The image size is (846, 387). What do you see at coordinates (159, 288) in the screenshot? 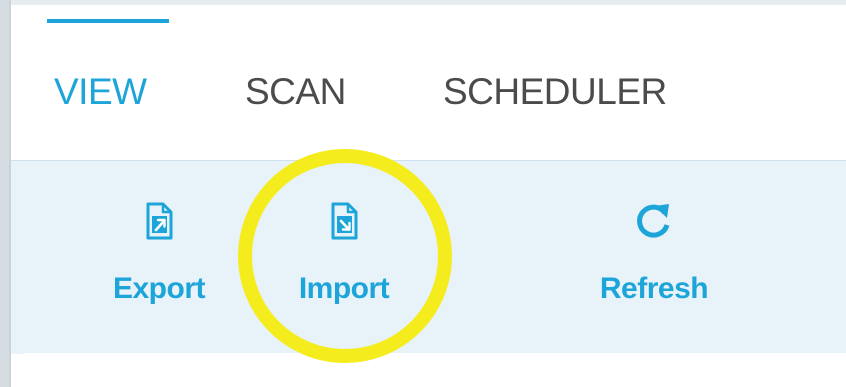
I see `export-label: Export` at bounding box center [159, 288].